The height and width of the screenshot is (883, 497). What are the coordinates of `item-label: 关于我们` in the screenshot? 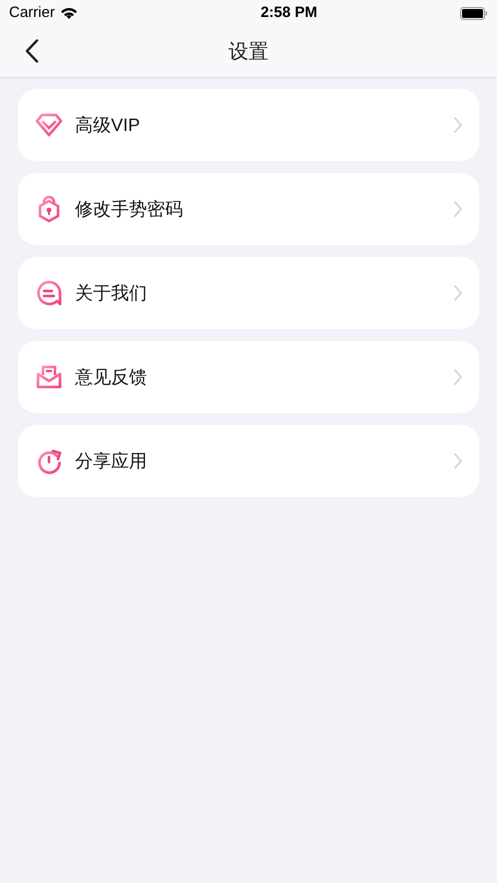 It's located at (111, 293).